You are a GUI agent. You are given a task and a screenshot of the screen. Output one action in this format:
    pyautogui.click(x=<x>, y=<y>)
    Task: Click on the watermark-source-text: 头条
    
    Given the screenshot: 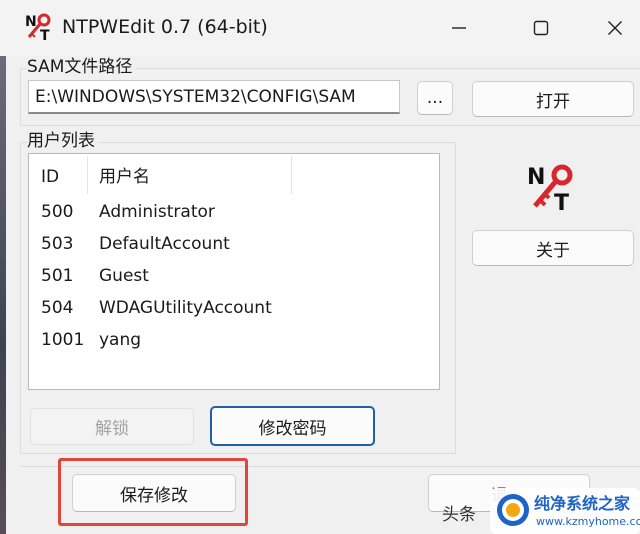 What is the action you would take?
    pyautogui.click(x=459, y=515)
    